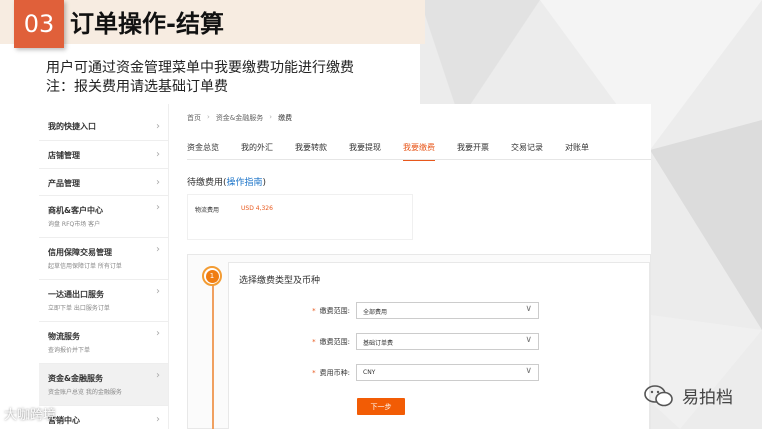 This screenshot has width=762, height=429. Describe the element at coordinates (527, 149) in the screenshot. I see `tab-transactions: 交易记录` at that location.